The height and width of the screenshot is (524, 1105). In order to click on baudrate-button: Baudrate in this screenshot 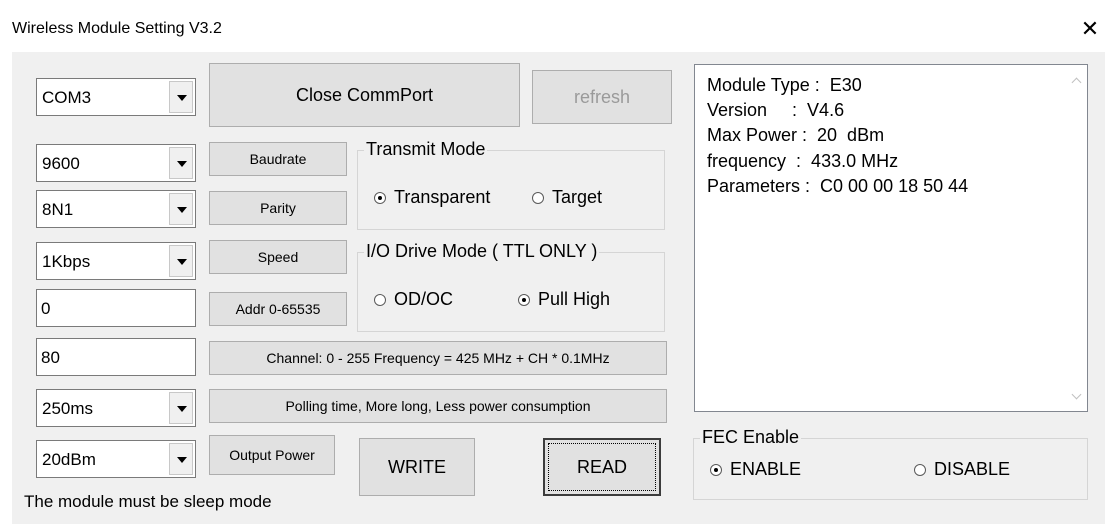, I will do `click(278, 159)`.